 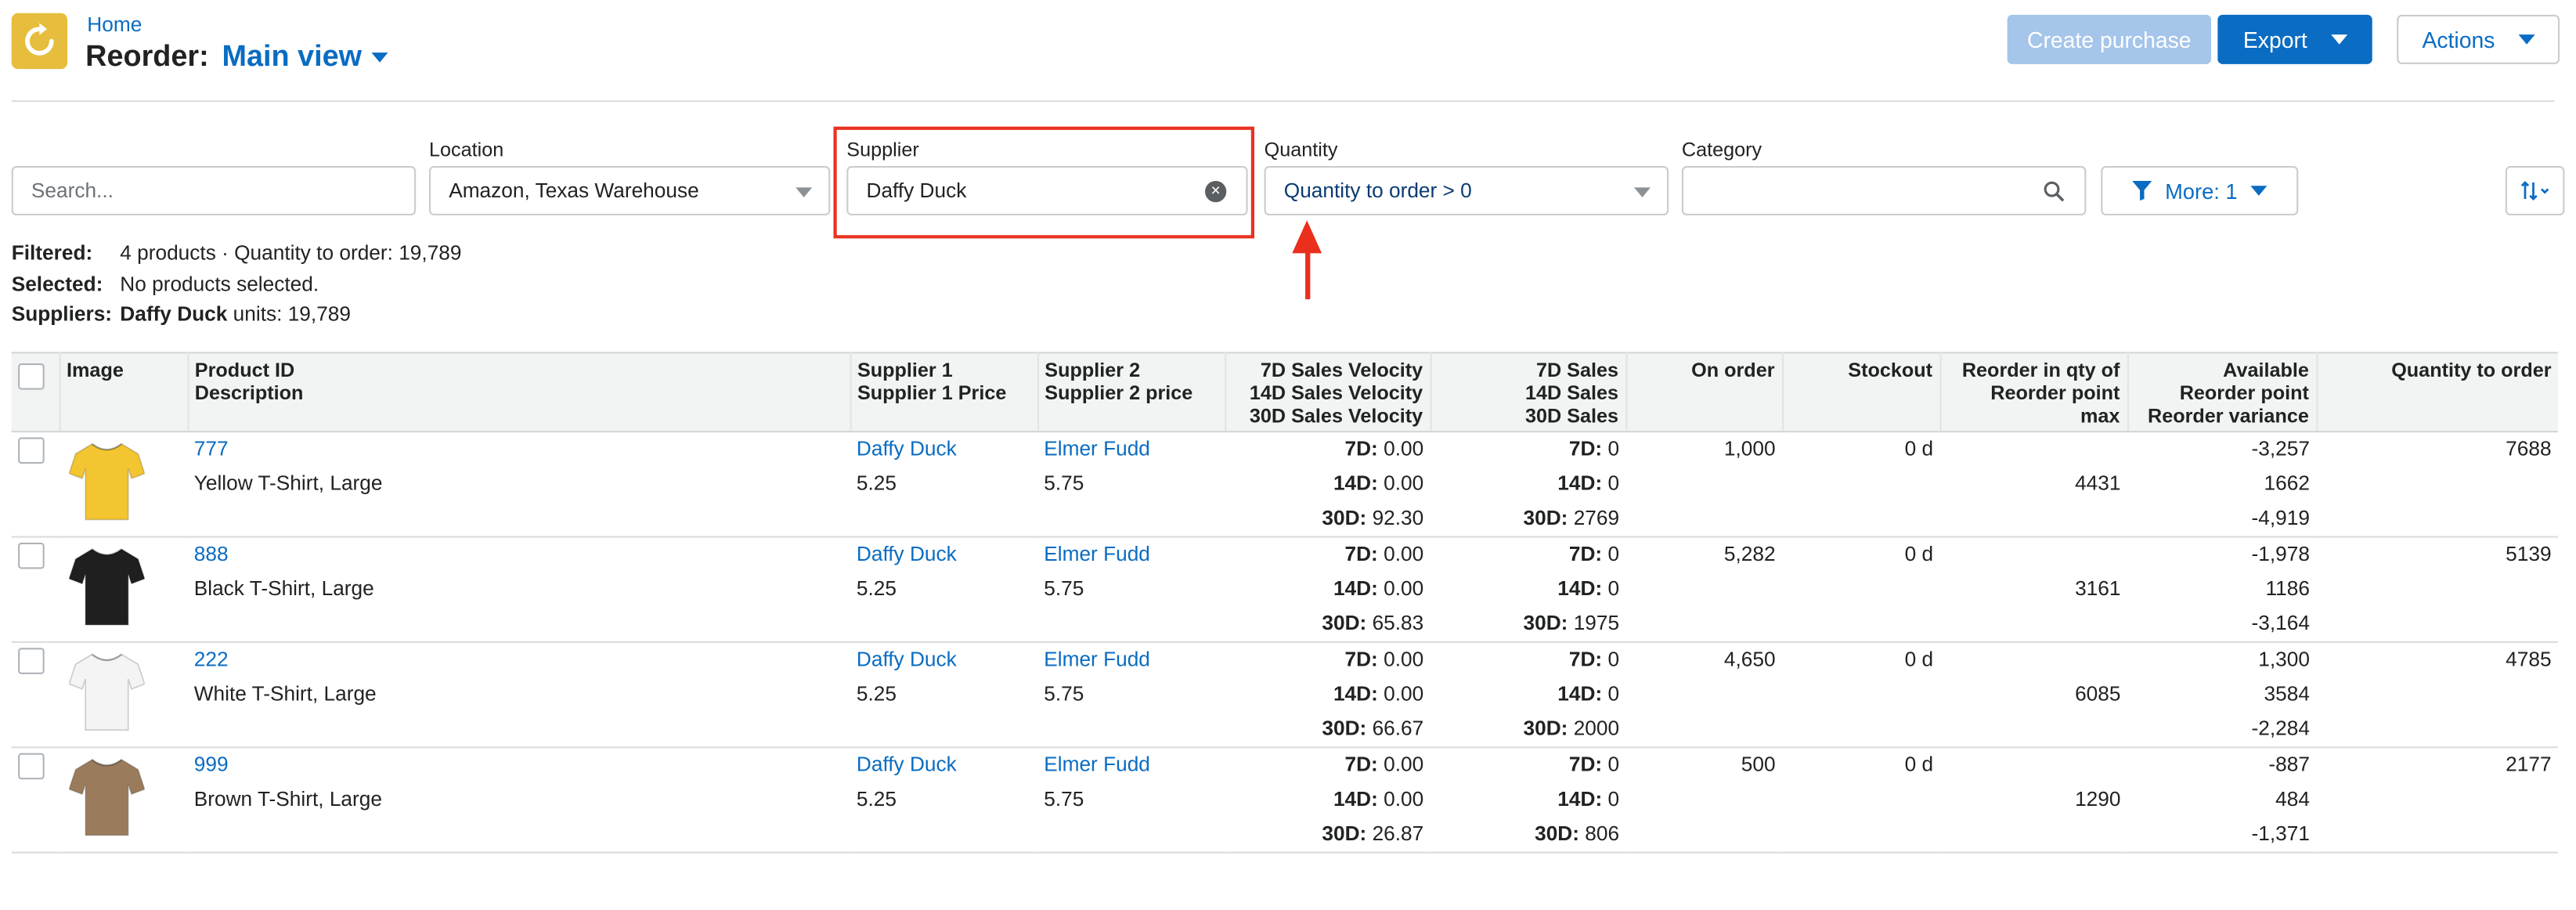 I want to click on header-sales7: 7D Sales, so click(x=1577, y=370).